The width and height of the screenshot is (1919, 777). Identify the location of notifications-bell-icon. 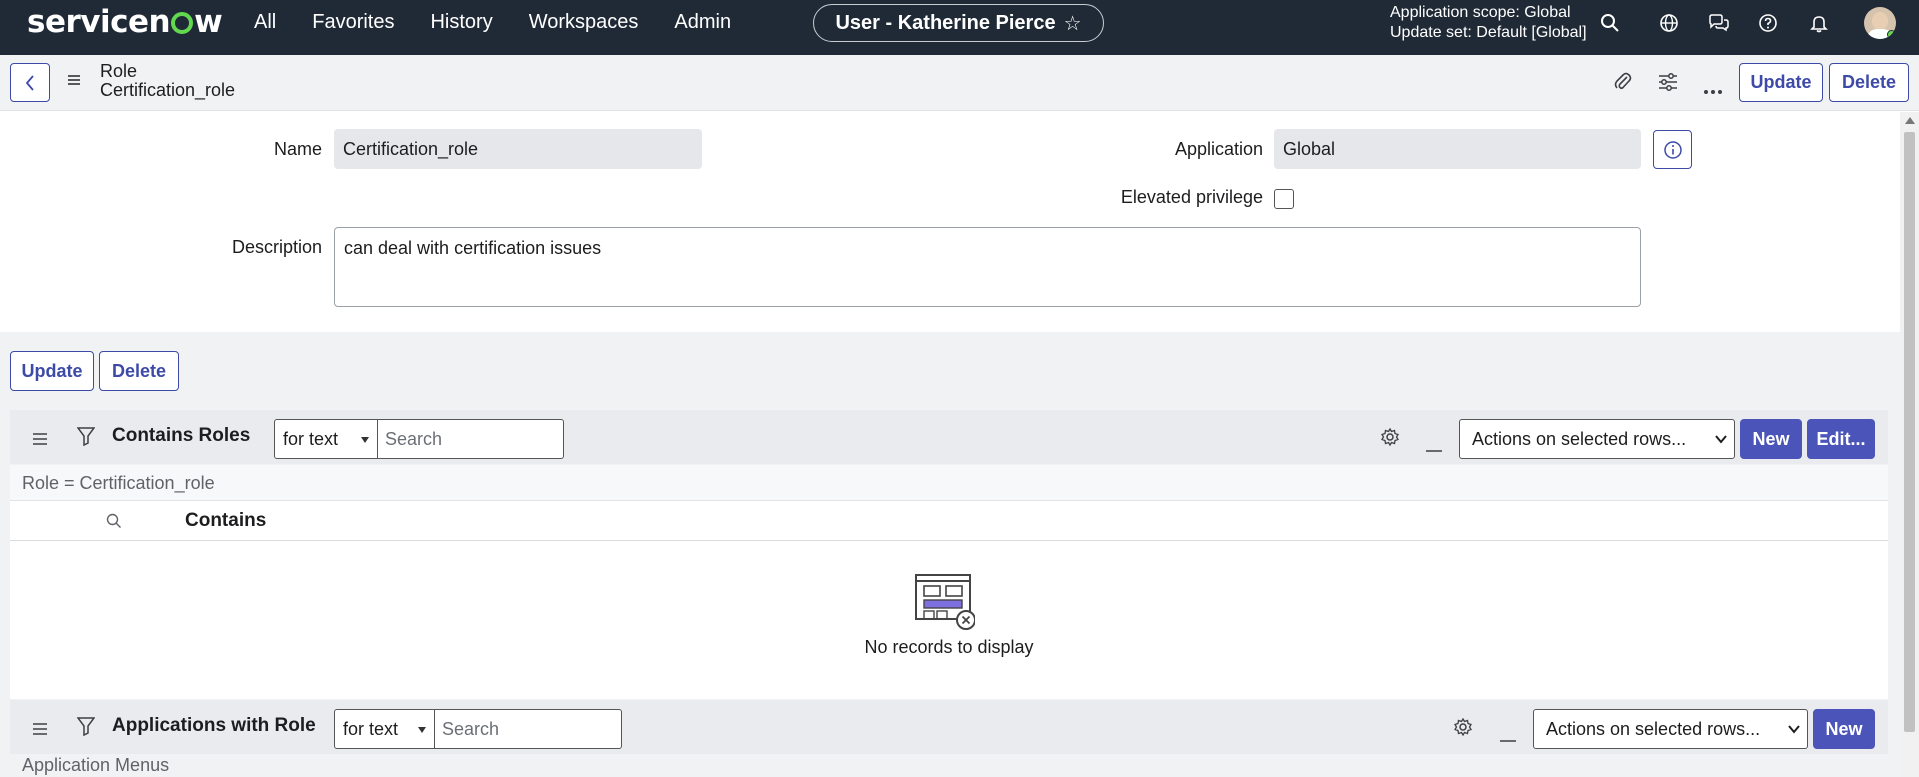
(1819, 23).